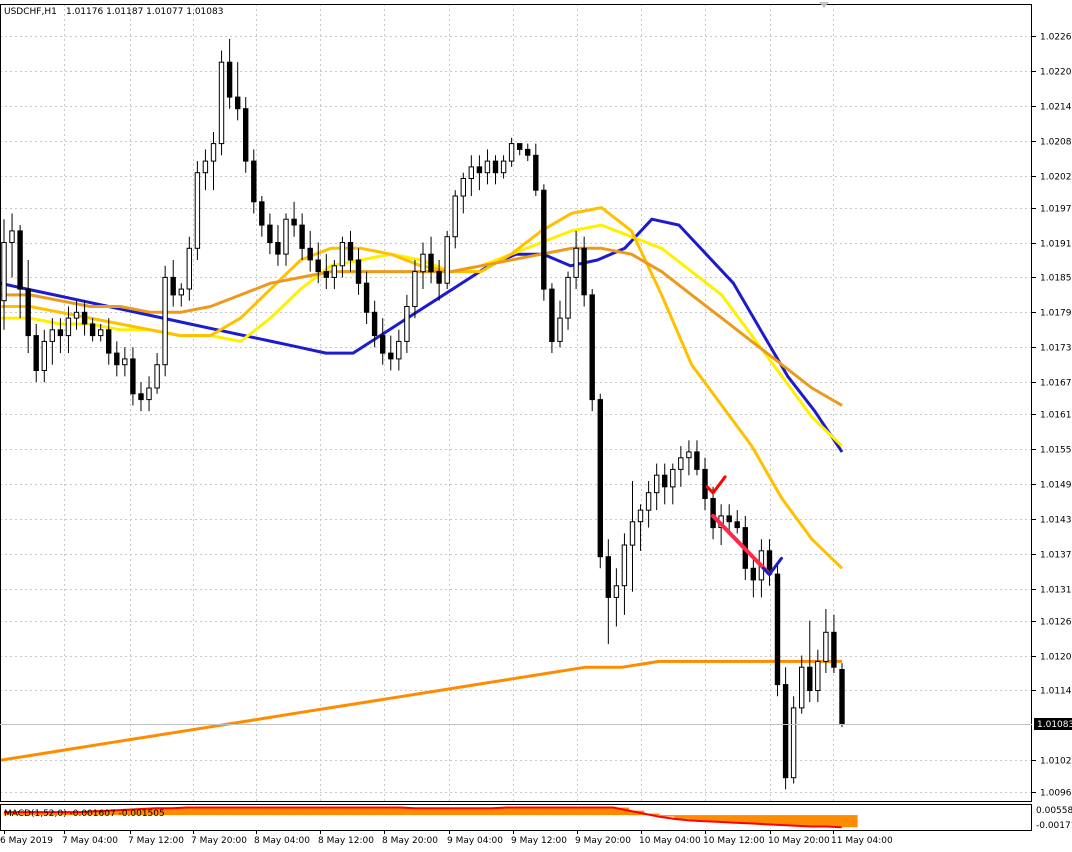 The width and height of the screenshot is (1072, 852). Describe the element at coordinates (90, 841) in the screenshot. I see `x-tick-label: 7 May 04:00` at that location.